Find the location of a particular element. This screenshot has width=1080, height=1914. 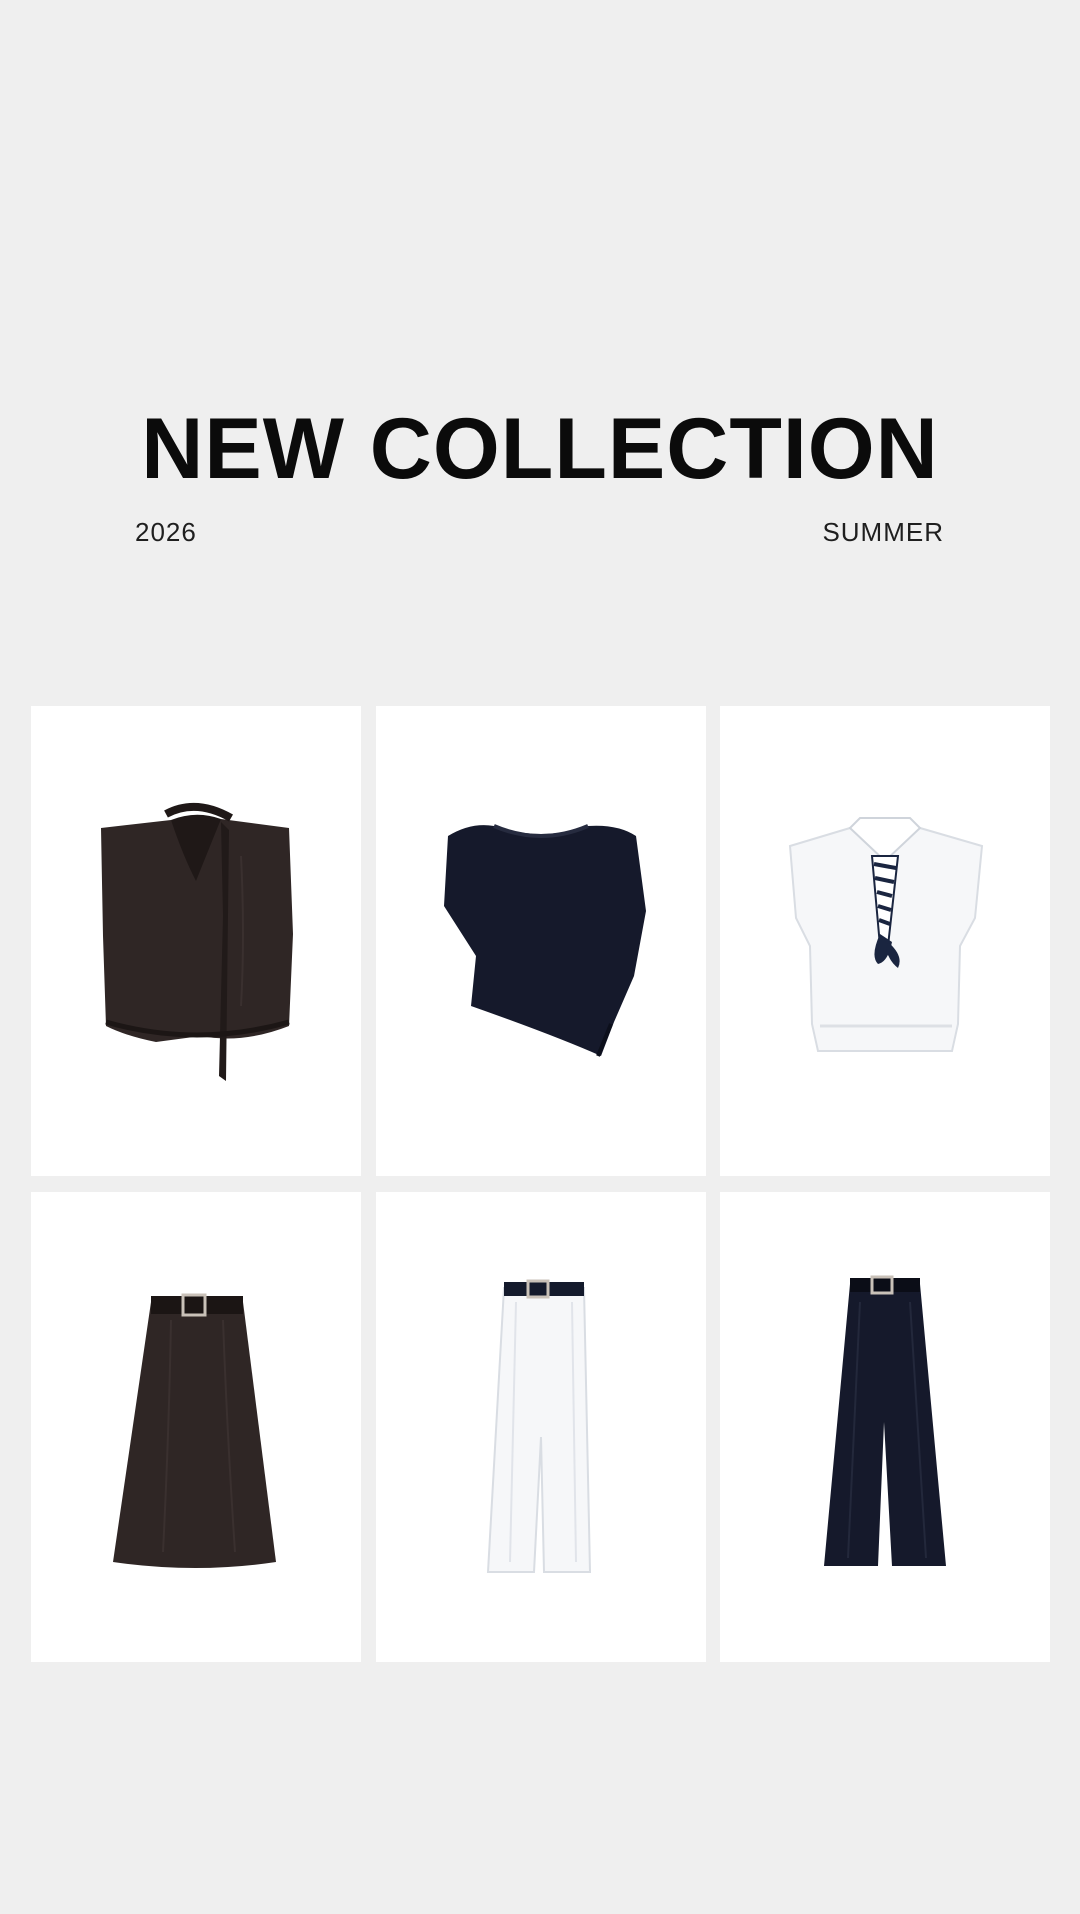

white-polo-top-icon is located at coordinates (886, 934).